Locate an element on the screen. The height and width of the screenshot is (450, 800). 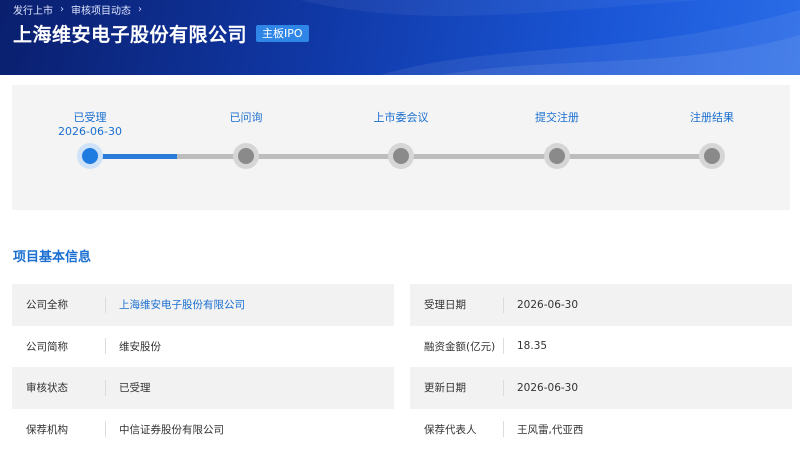
info-label: 受理日期 is located at coordinates (445, 305).